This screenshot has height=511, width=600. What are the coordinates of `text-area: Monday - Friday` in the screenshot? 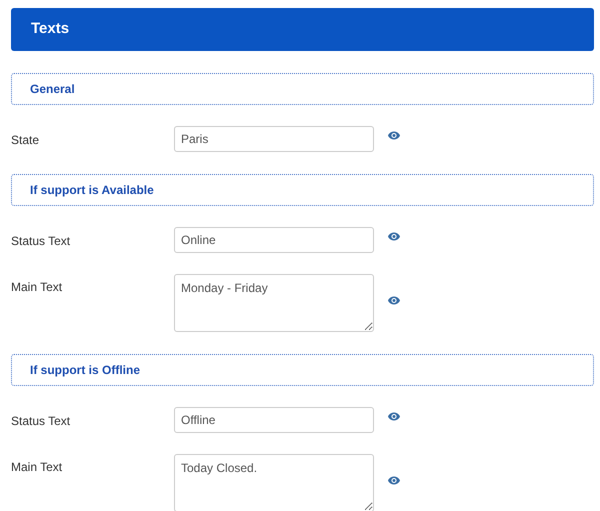 It's located at (274, 303).